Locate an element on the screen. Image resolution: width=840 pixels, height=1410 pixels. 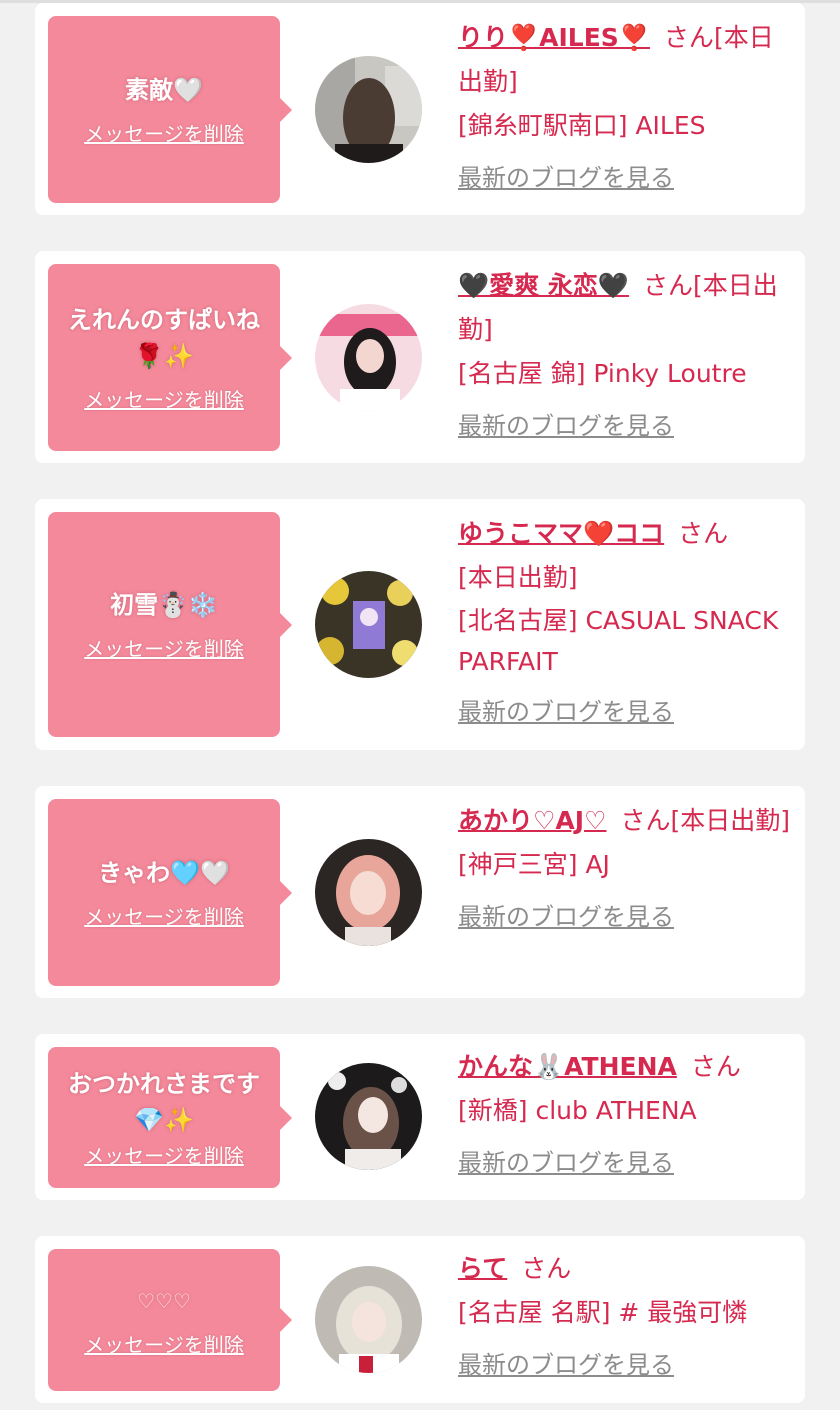
message-text: えれんのすぱいね🌹✨ is located at coordinates (164, 338).